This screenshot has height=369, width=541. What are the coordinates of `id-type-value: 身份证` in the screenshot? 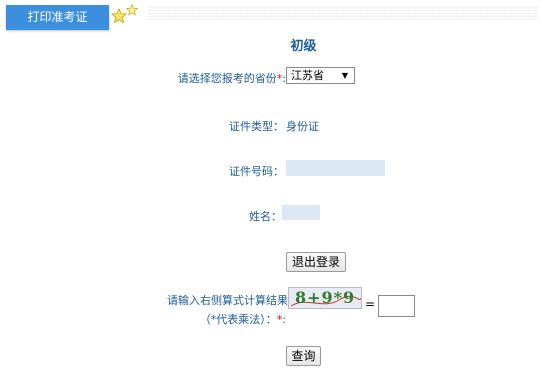 It's located at (302, 126).